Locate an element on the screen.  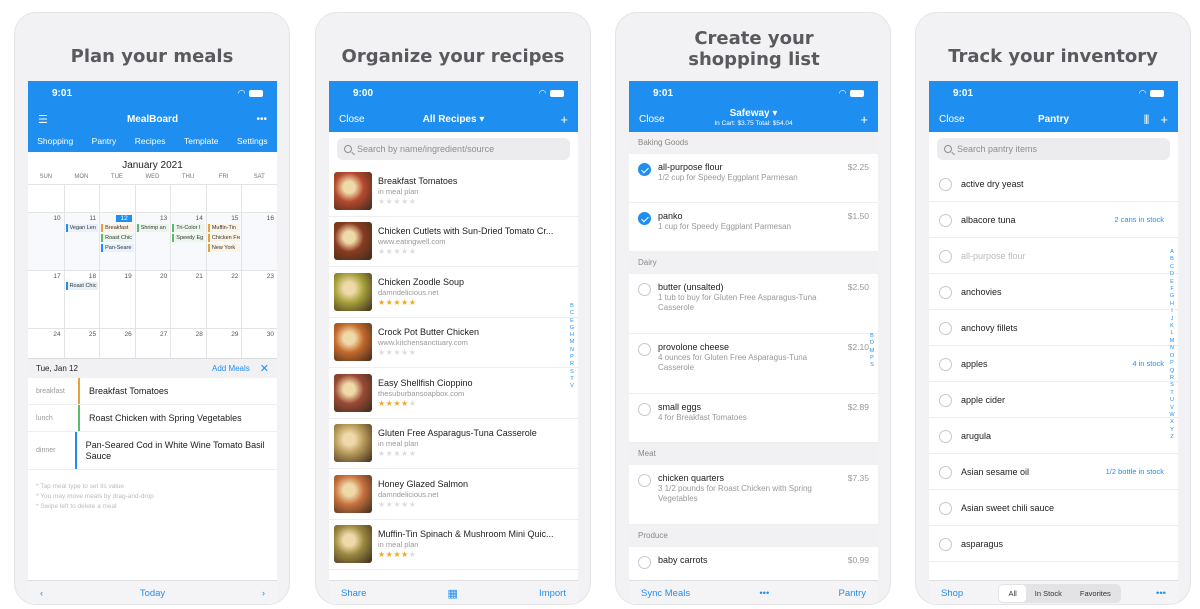
recipes-filter: All Recipes ▾ is located at coordinates (453, 119).